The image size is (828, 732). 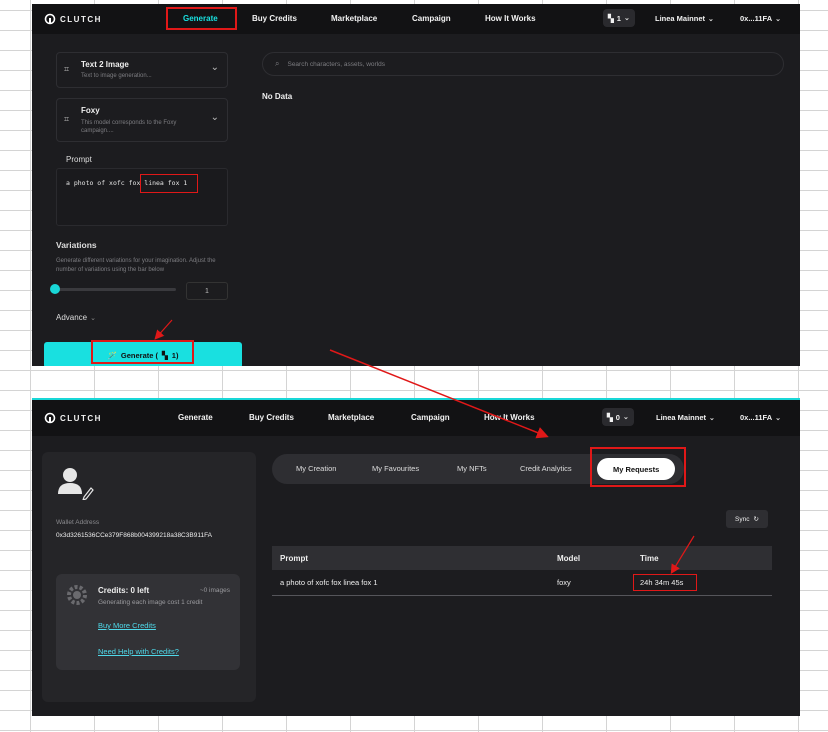 What do you see at coordinates (336, 64) in the screenshot?
I see `search-placeholder: Search characters, assets, worlds` at bounding box center [336, 64].